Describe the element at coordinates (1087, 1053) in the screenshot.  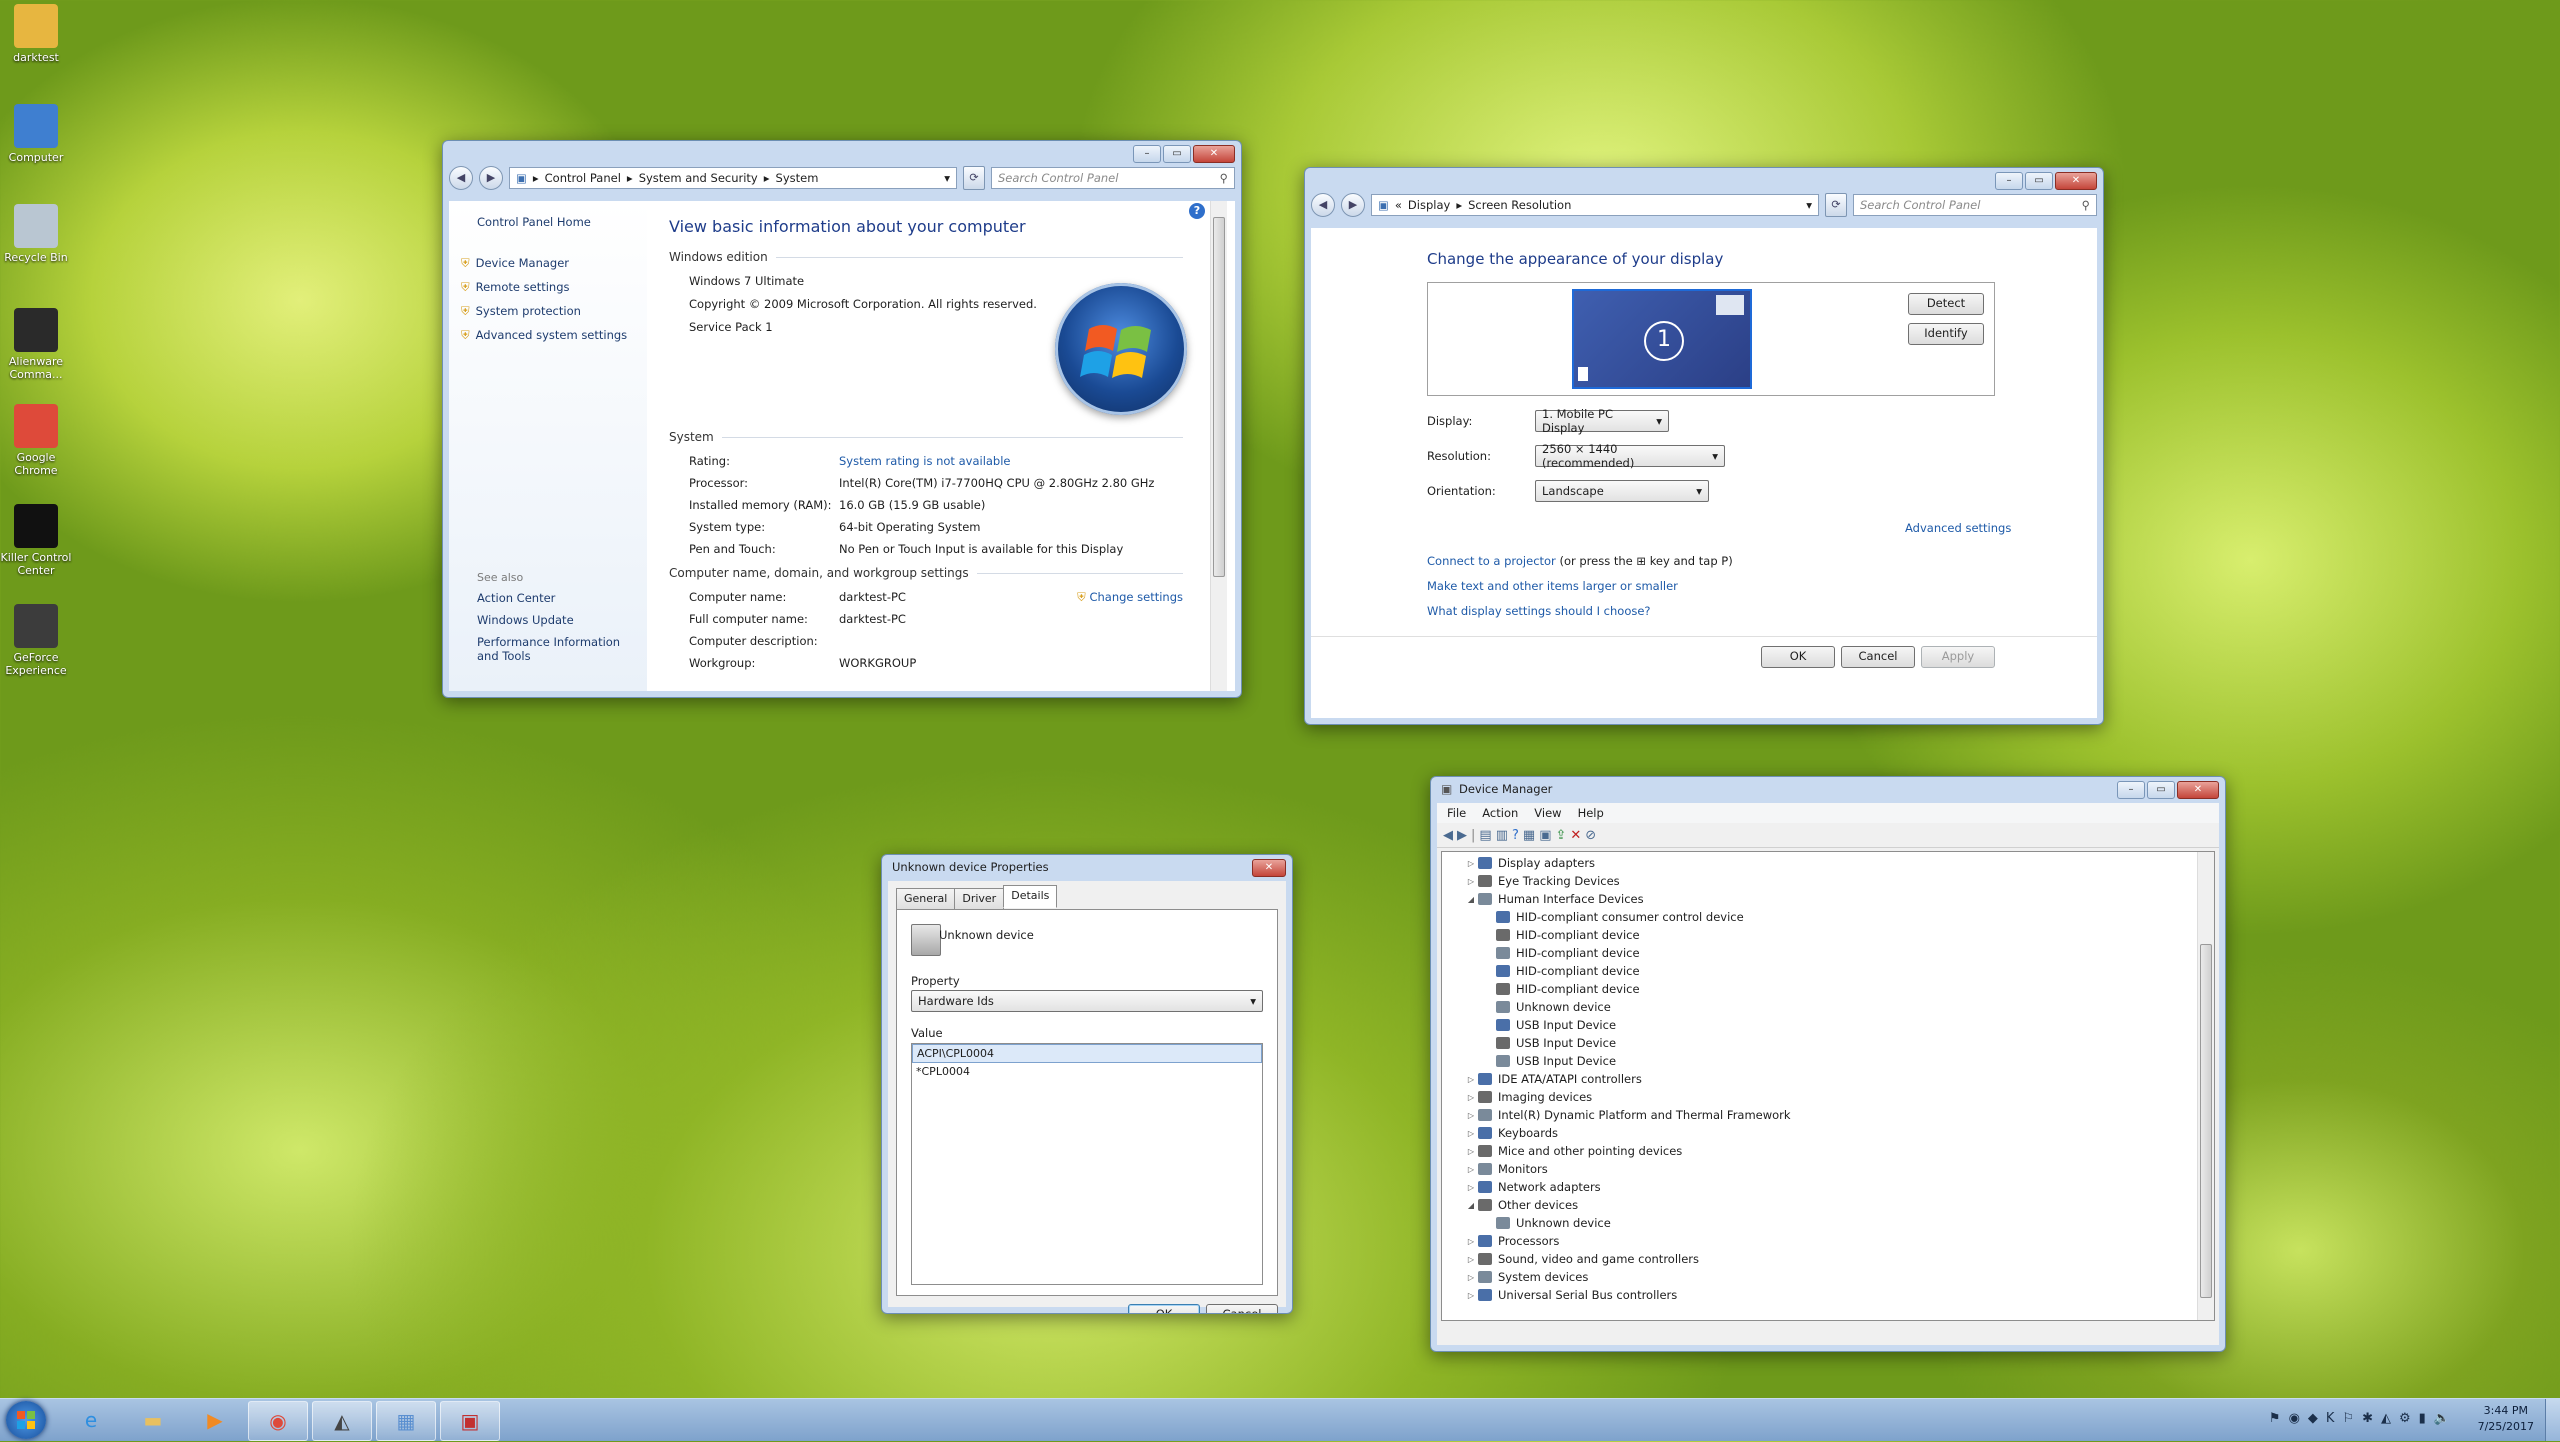
I see `value-item: ACPI\CPL0004` at that location.